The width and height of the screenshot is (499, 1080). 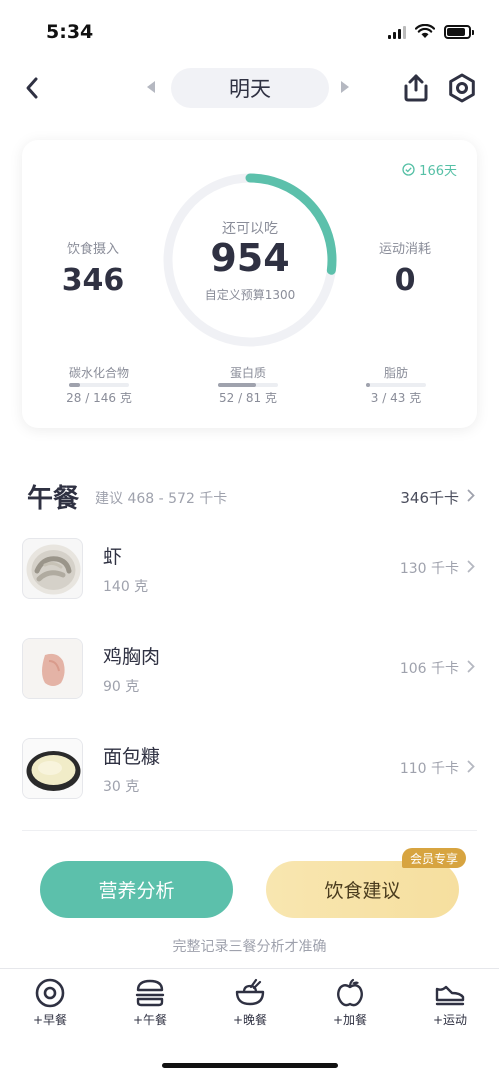 What do you see at coordinates (248, 398) in the screenshot?
I see `macro-protein-value: 52 / 81 克` at bounding box center [248, 398].